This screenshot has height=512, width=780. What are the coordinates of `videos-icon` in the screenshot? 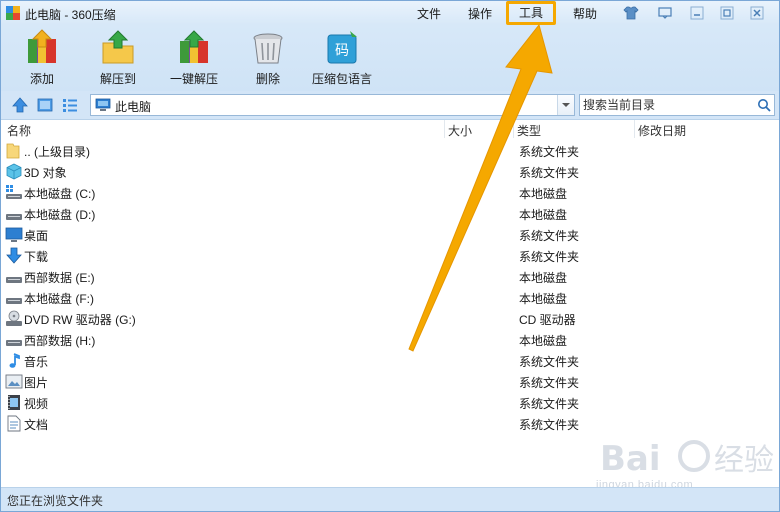 It's located at (14, 402).